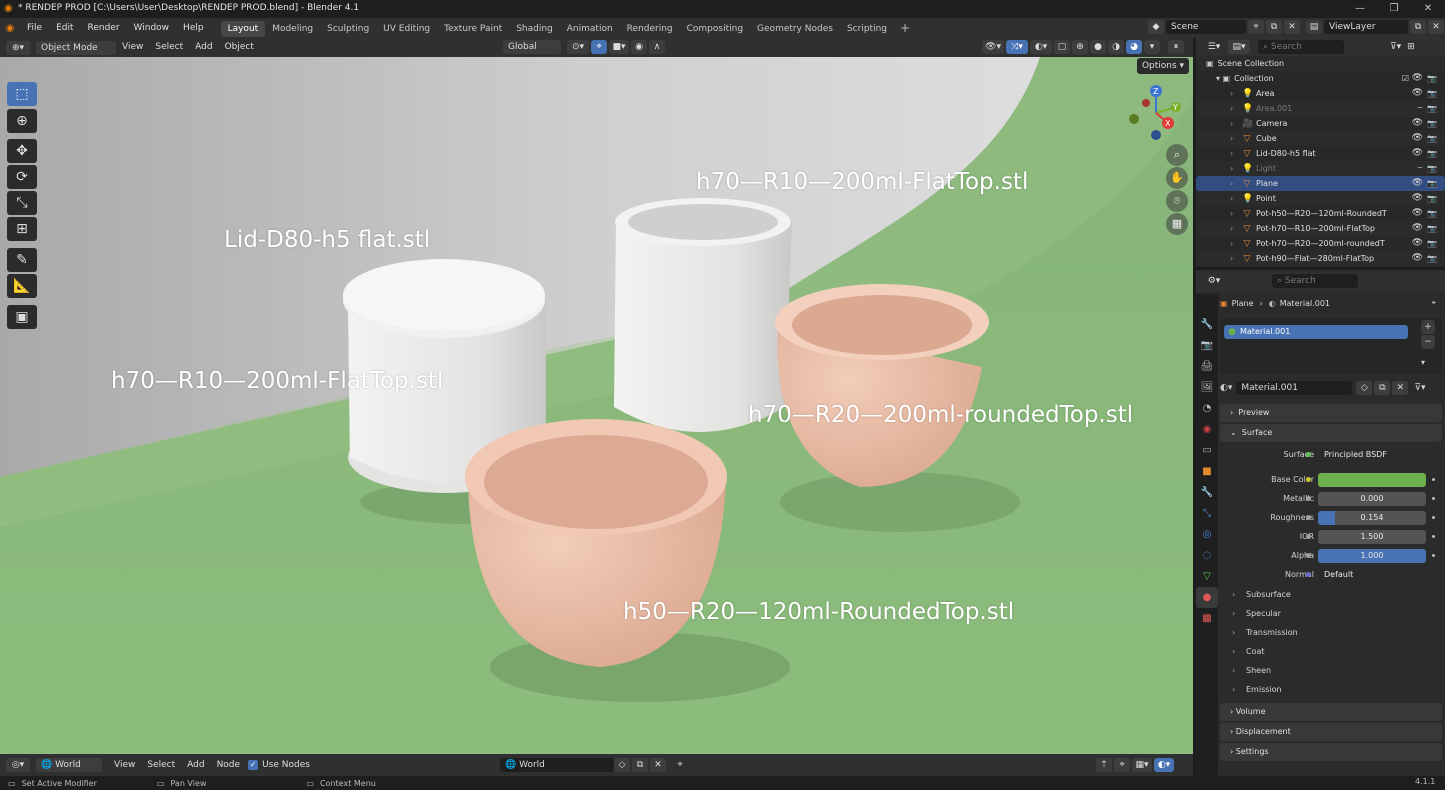 This screenshot has height=790, width=1445. I want to click on outliner-item: › 💡 Point 👁 📷, so click(1320, 198).